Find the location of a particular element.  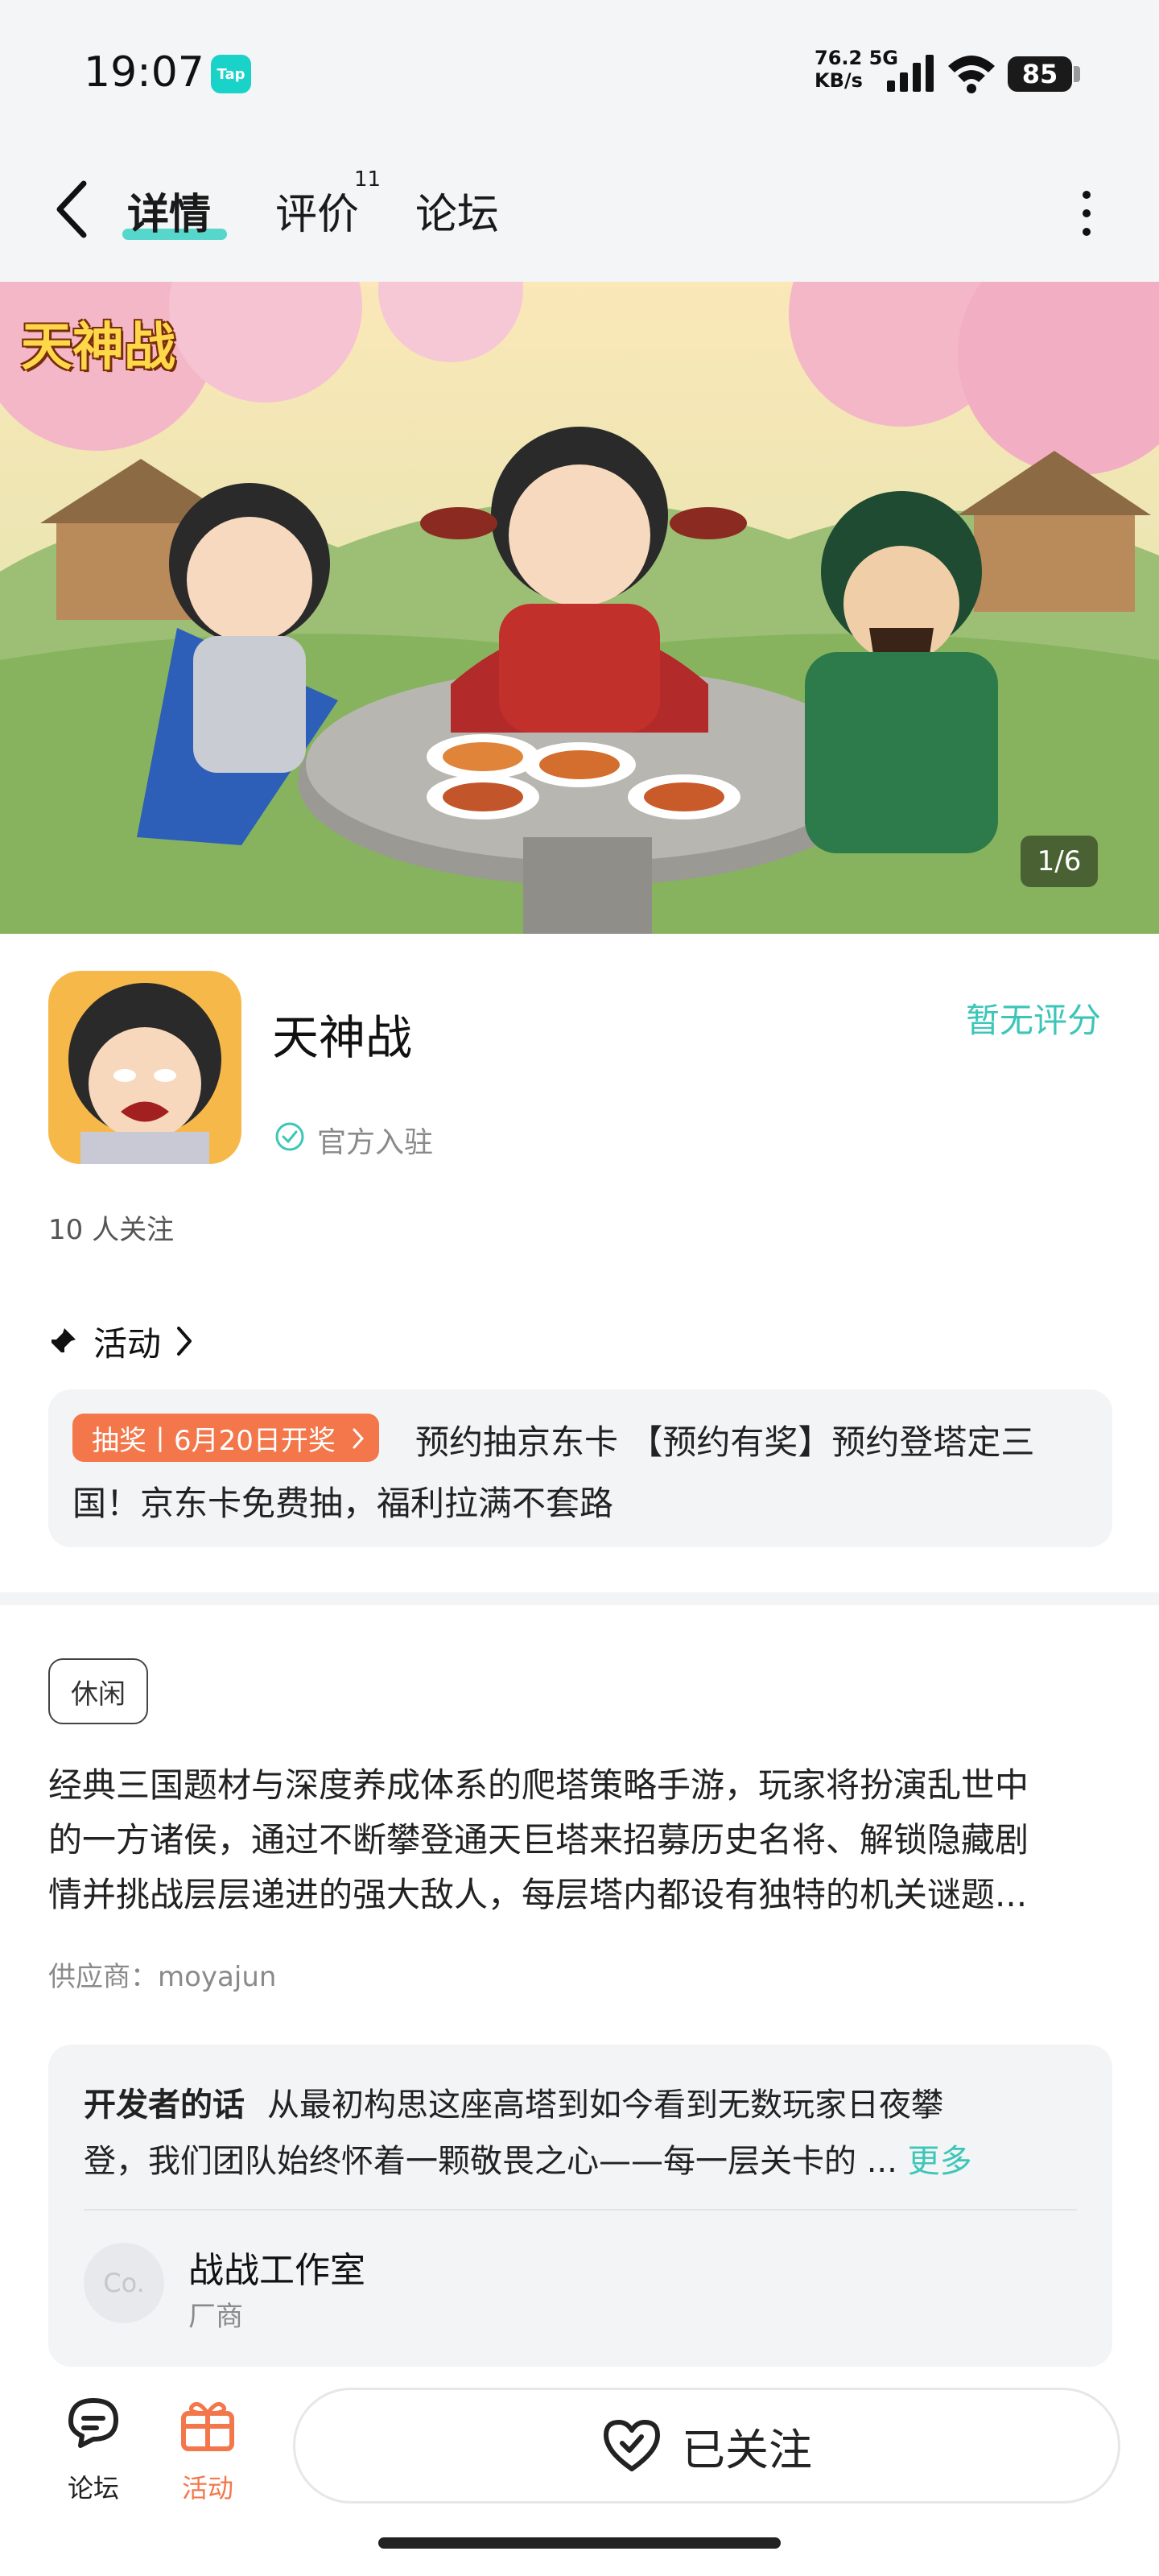

bottom-nav-activity: 活动 is located at coordinates (207, 2447).